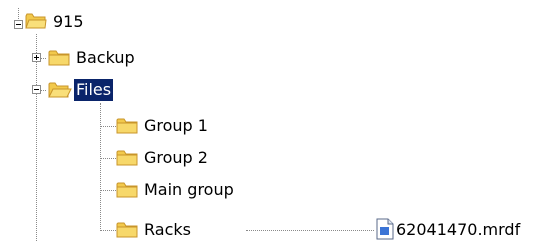  Describe the element at coordinates (94, 90) in the screenshot. I see `tree-item-files: Files` at that location.